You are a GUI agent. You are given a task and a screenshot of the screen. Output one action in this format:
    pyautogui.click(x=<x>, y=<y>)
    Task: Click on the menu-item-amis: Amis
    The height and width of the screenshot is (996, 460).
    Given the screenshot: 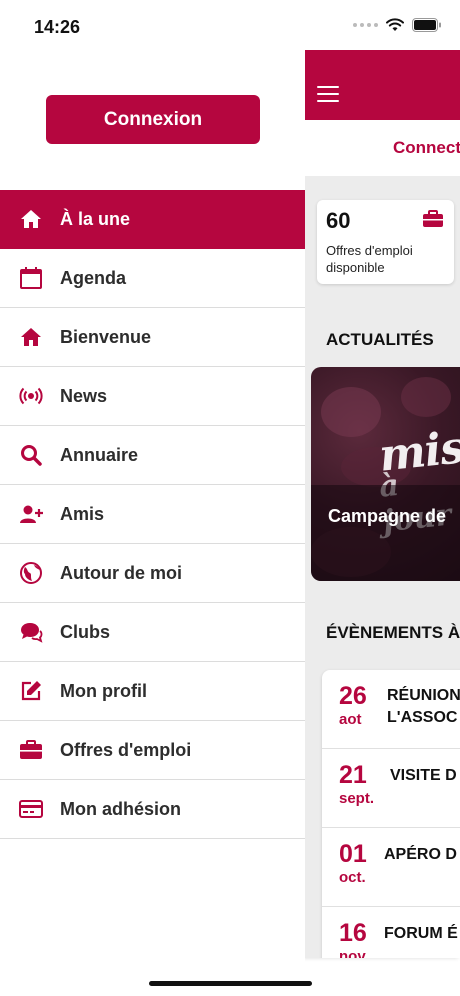 What is the action you would take?
    pyautogui.click(x=152, y=514)
    